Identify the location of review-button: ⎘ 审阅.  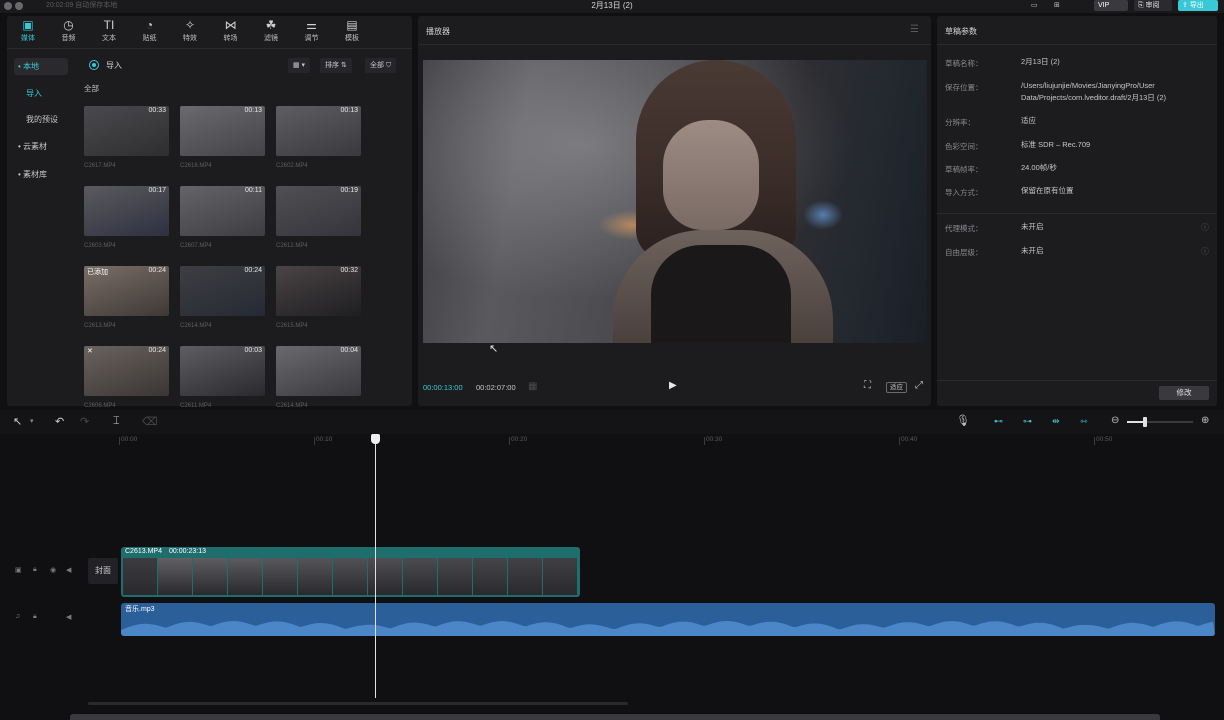
(1153, 5).